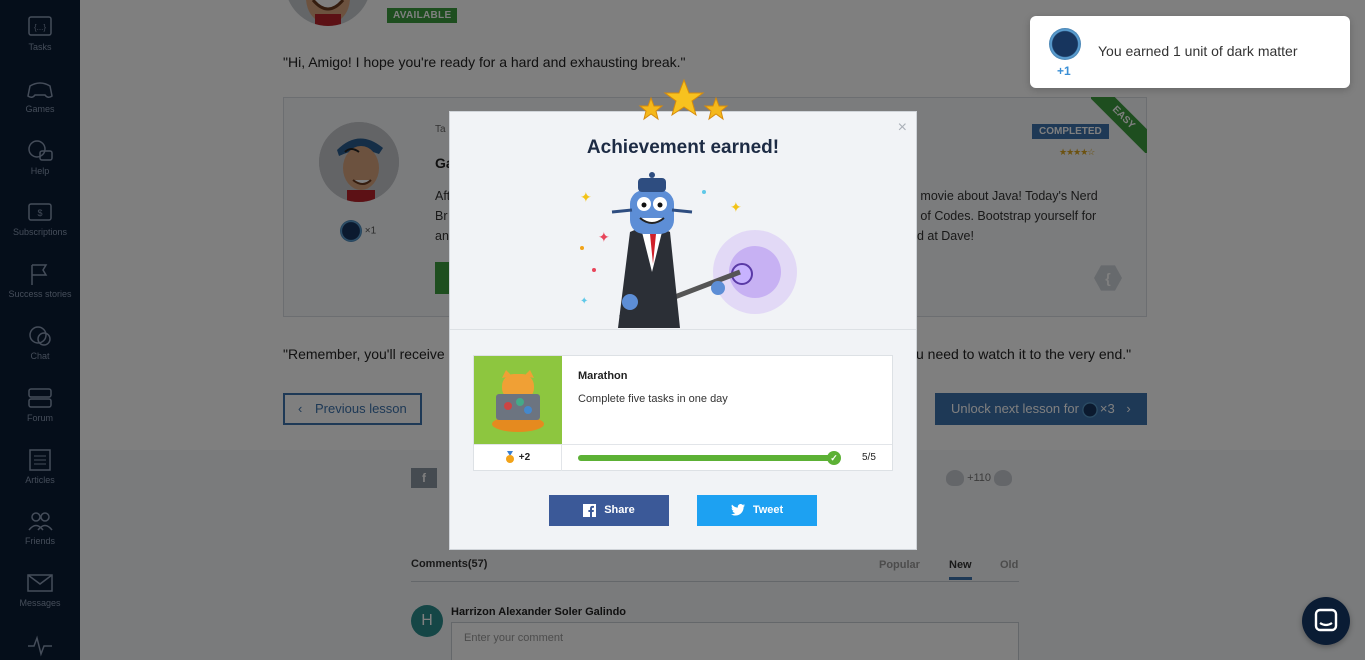 The image size is (1365, 660). Describe the element at coordinates (524, 457) in the screenshot. I see `achievement-reward-amount: +2` at that location.